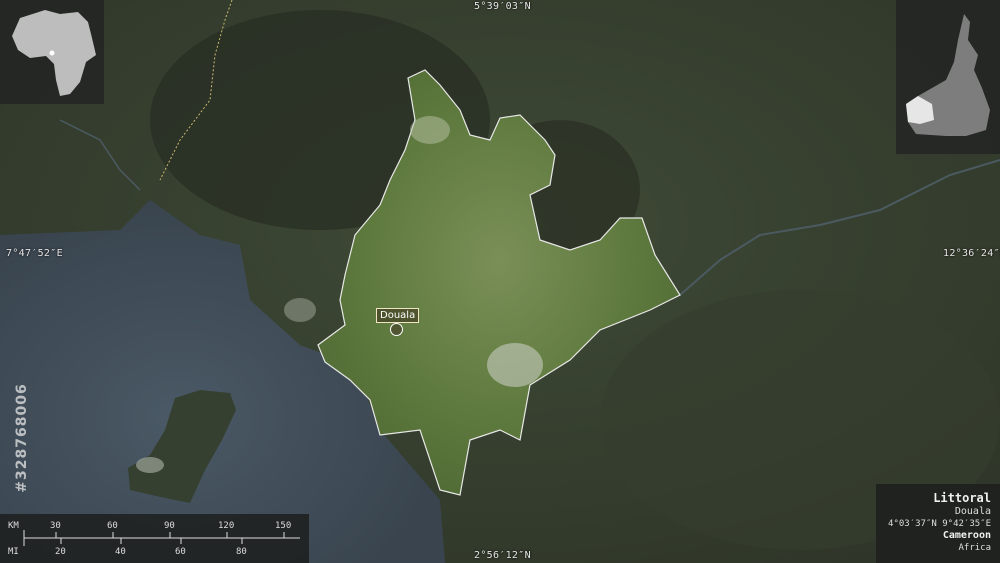 The height and width of the screenshot is (563, 1000). Describe the element at coordinates (22, 438) in the screenshot. I see `watermark-id: #328768006` at that location.